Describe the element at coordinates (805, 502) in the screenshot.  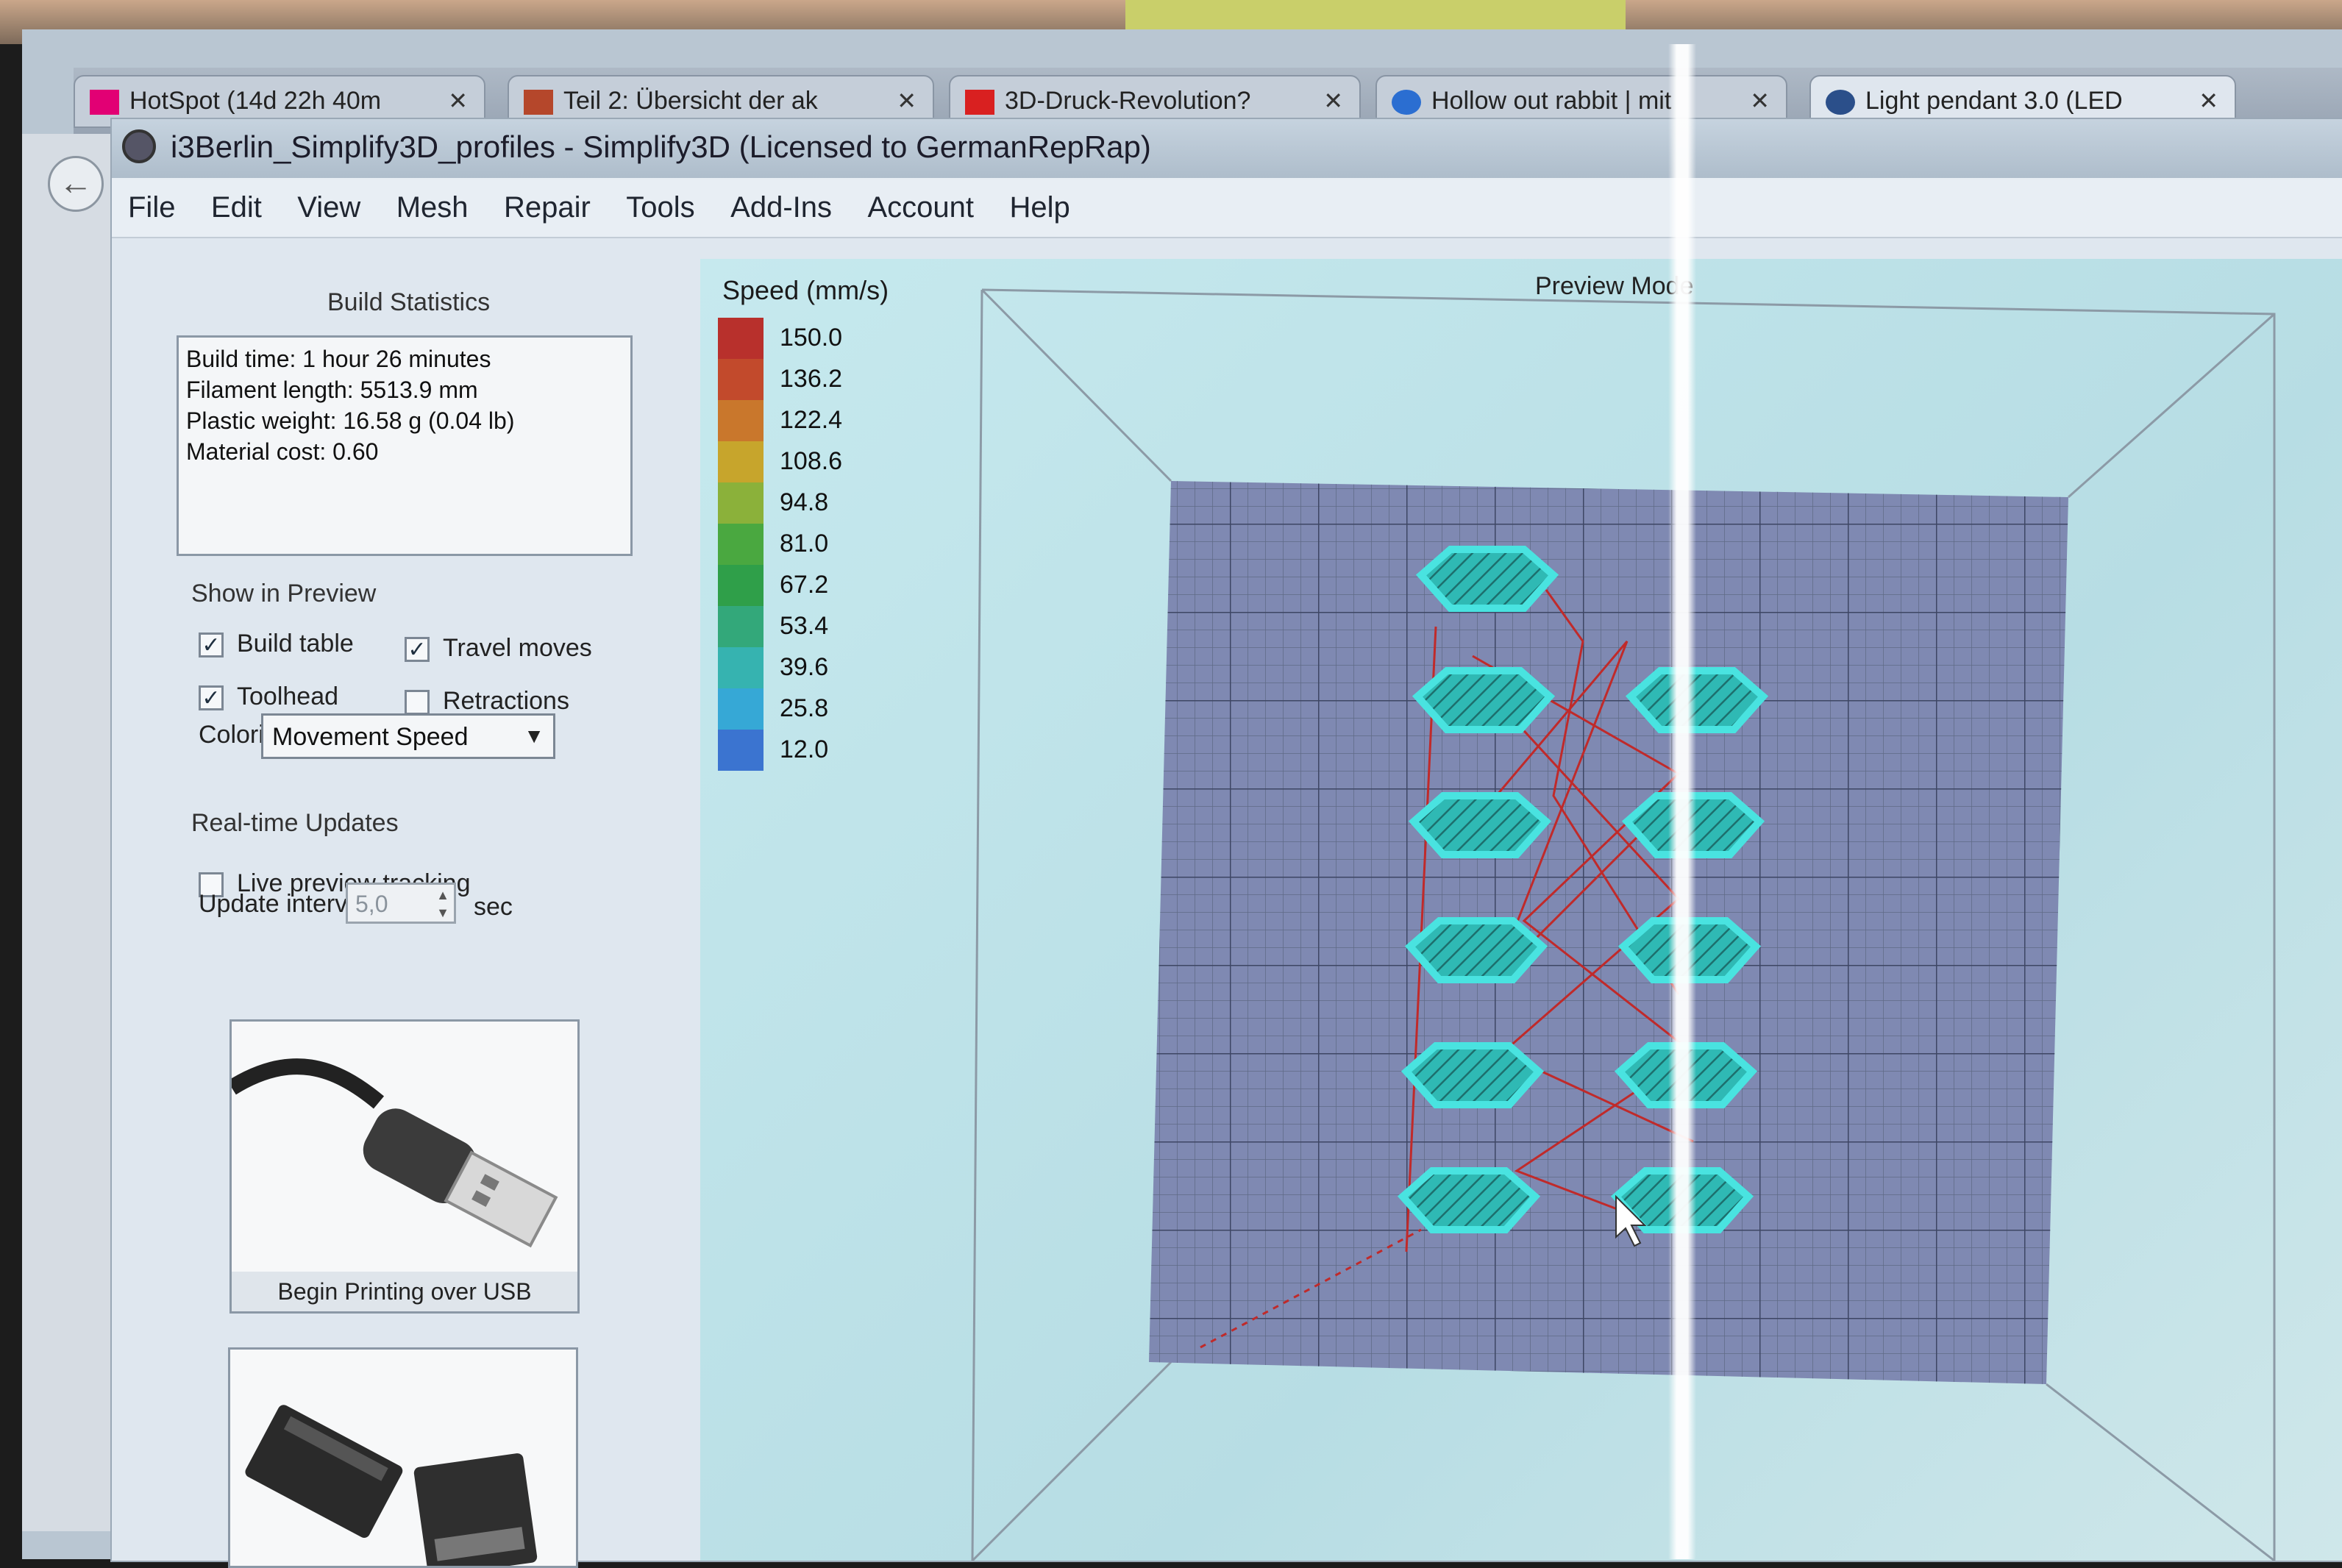
I see `legend-value: 94.8` at that location.